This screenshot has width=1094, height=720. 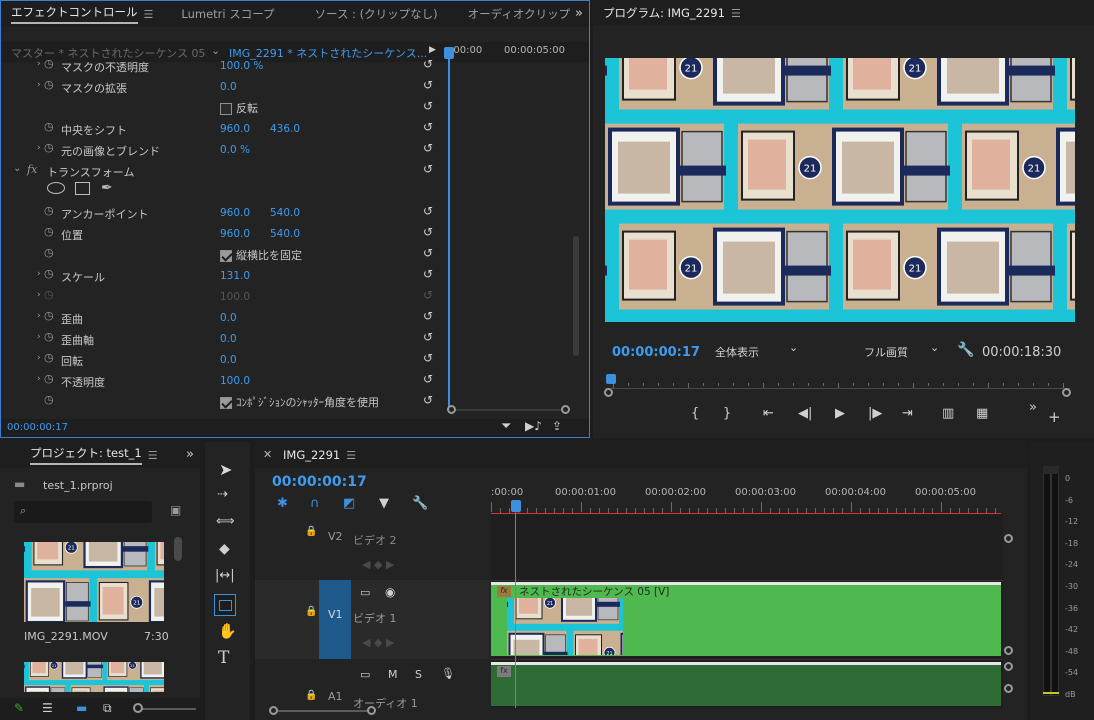 I want to click on snap-icon: ✱, so click(x=282, y=503).